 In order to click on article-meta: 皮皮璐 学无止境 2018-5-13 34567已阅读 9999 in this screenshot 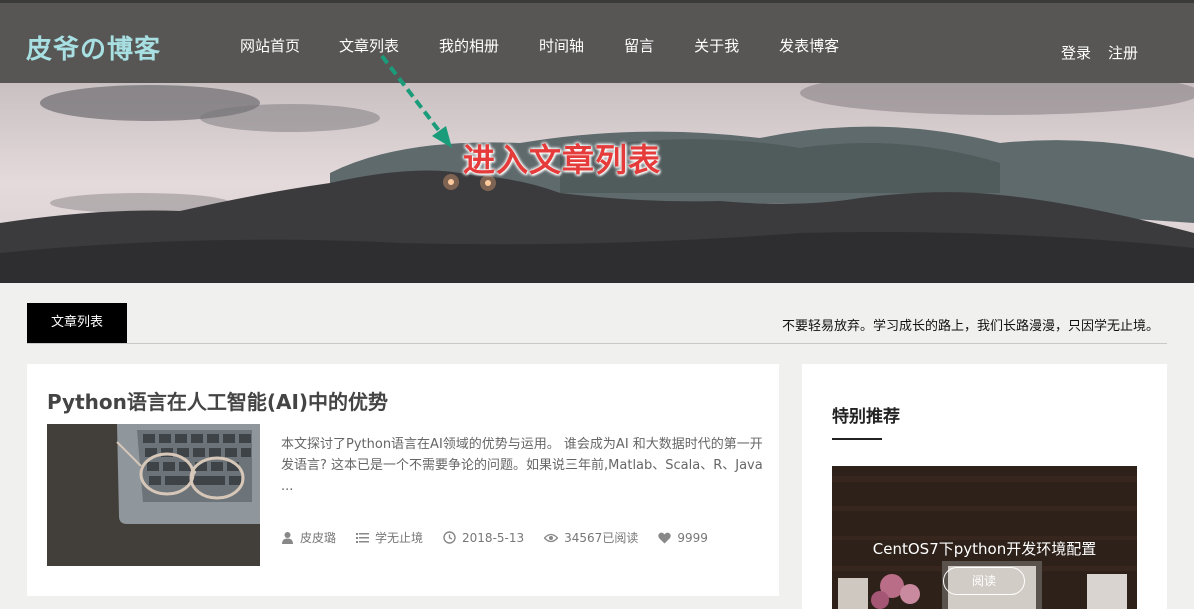, I will do `click(504, 537)`.